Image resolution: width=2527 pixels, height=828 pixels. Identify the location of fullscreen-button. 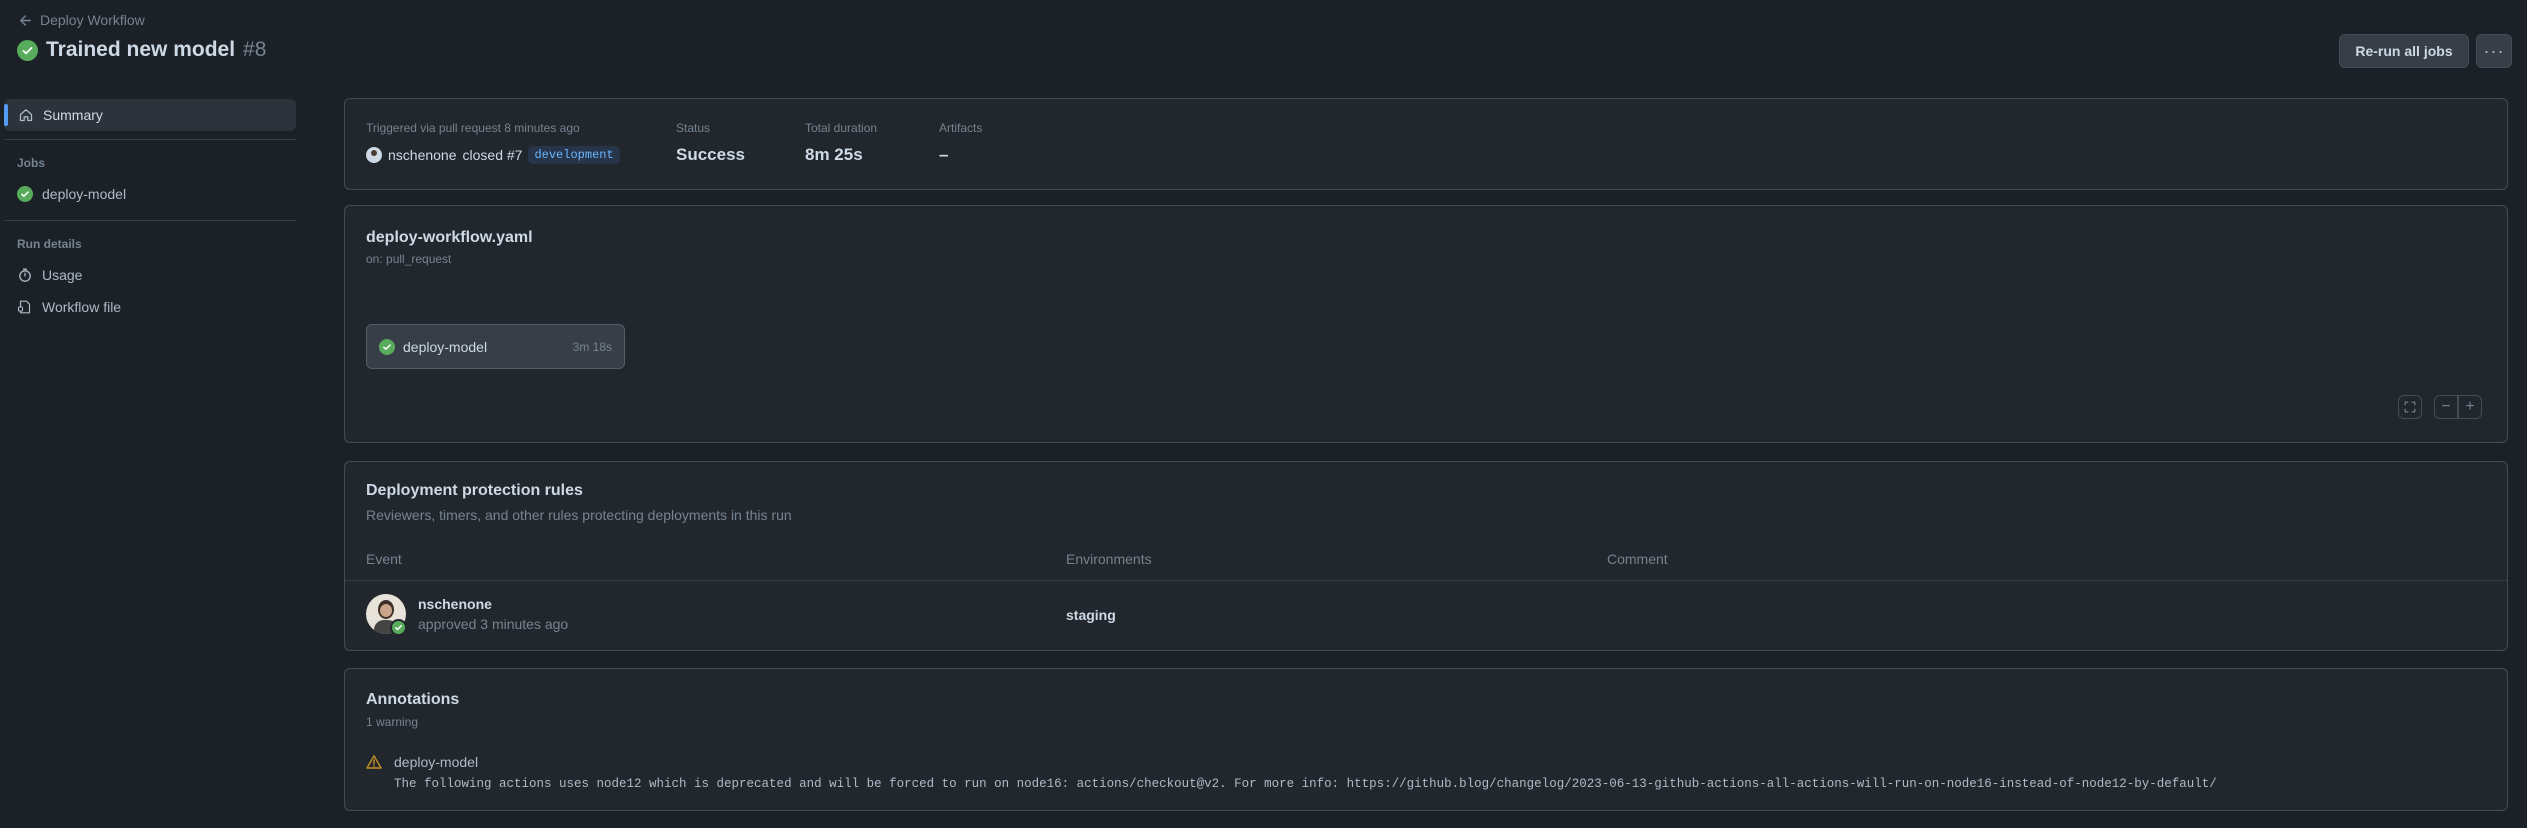
(2410, 407).